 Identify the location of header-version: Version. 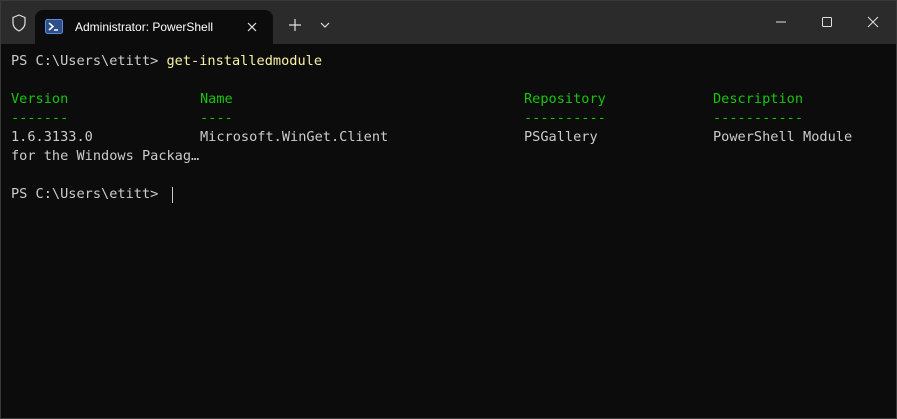
(40, 99).